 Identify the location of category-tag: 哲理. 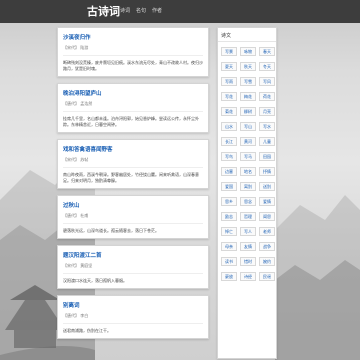
(248, 216).